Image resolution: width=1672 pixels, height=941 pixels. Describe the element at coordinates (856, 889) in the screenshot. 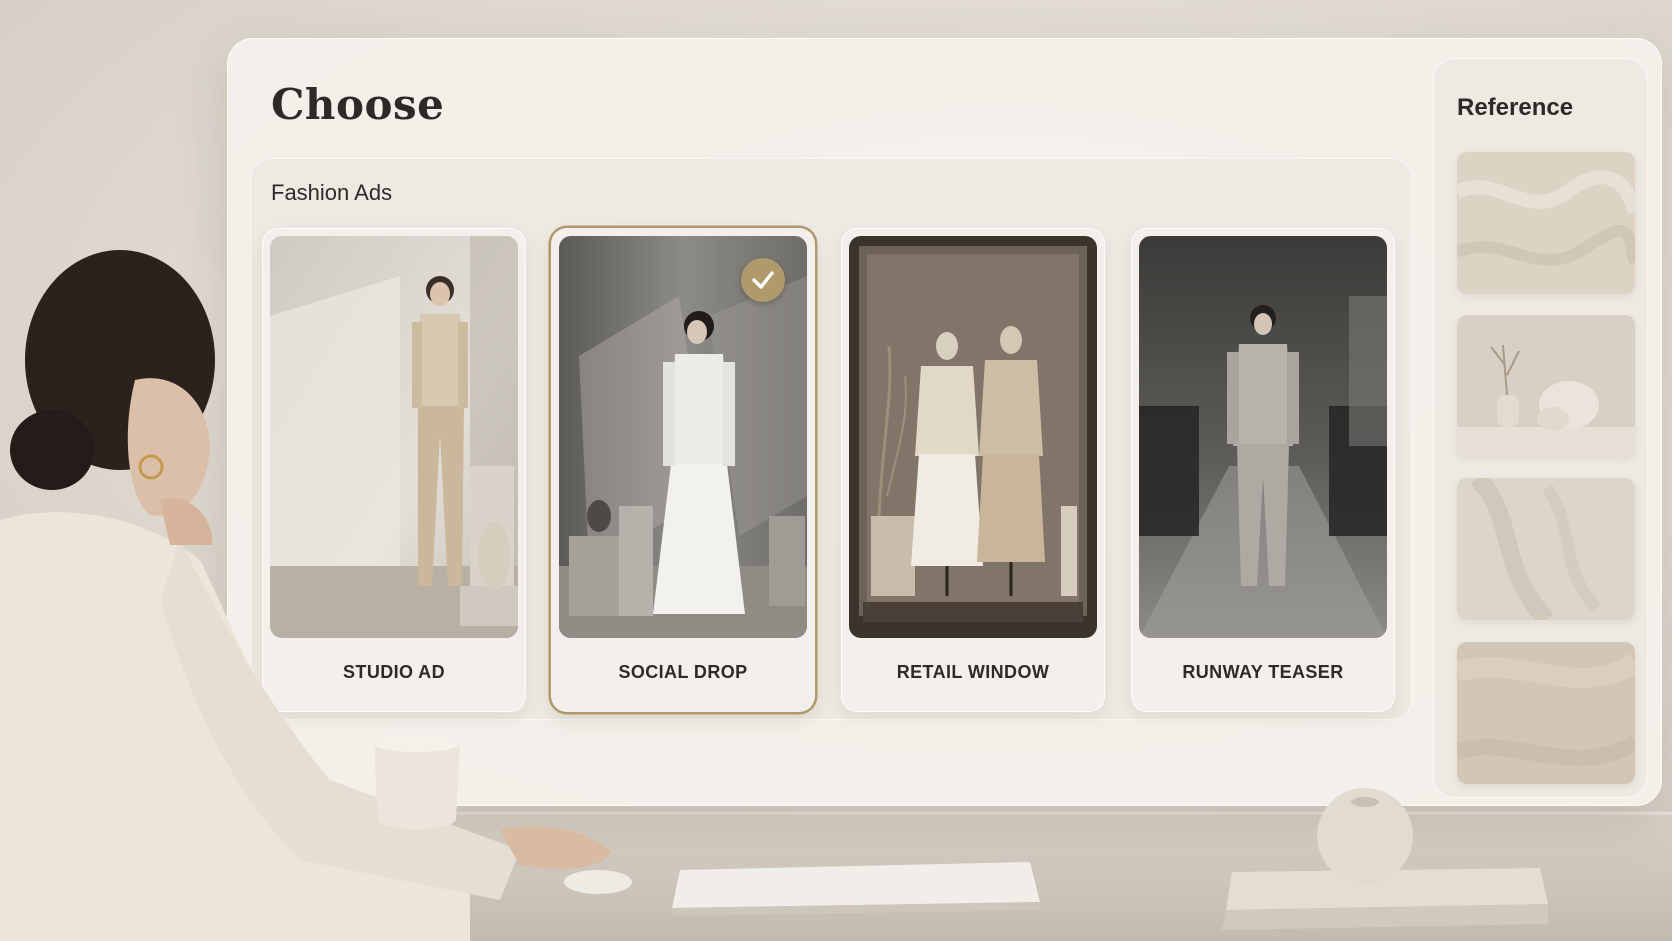

I see `keyboard` at that location.